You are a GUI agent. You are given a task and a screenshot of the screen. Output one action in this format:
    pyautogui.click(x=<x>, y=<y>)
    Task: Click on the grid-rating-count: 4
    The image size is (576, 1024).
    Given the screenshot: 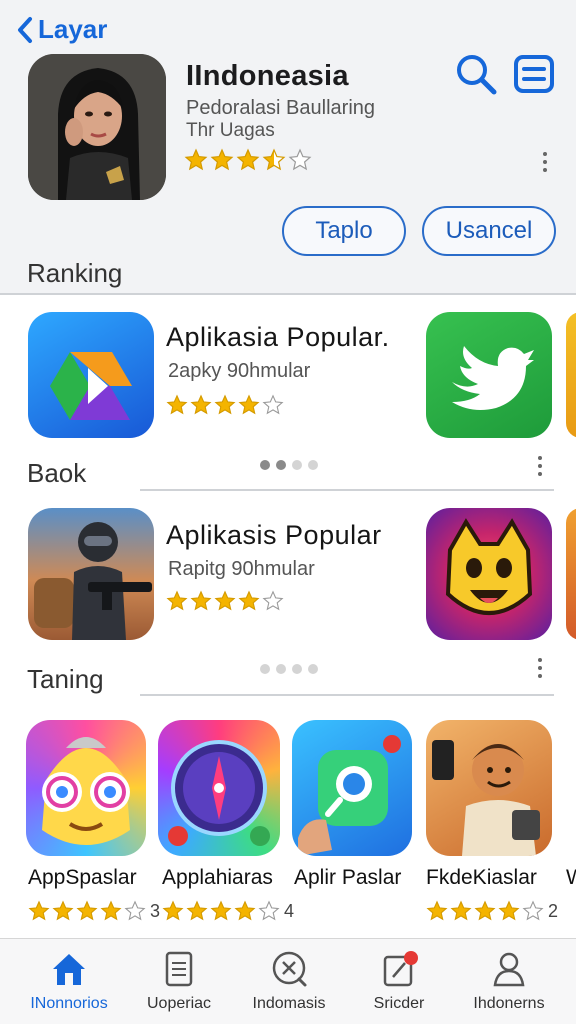 What is the action you would take?
    pyautogui.click(x=289, y=910)
    